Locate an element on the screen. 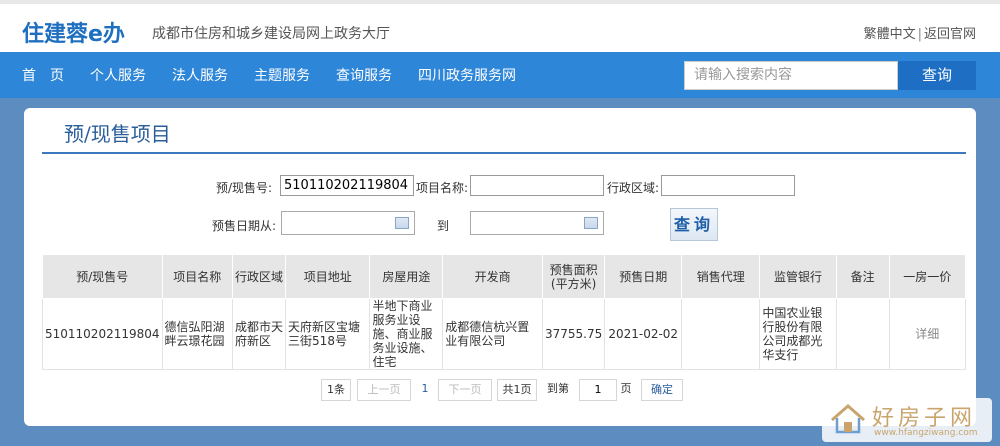 The image size is (1000, 446). cell-address: 天府新区宝塘三街518号 is located at coordinates (328, 334).